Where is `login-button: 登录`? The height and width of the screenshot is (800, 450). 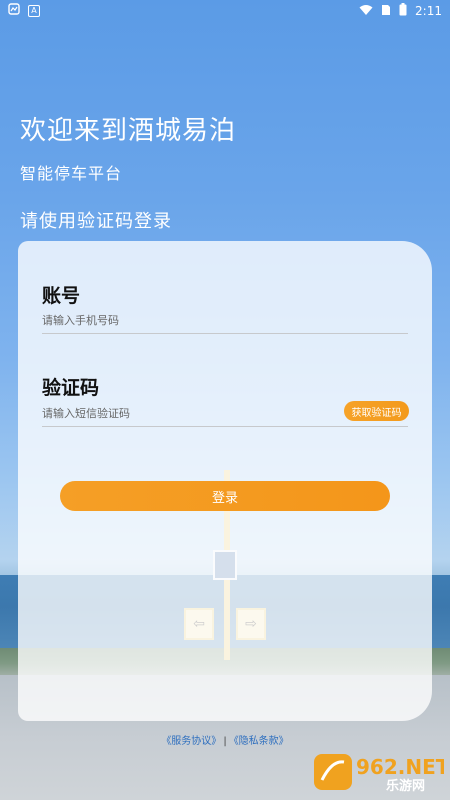 login-button: 登录 is located at coordinates (225, 496).